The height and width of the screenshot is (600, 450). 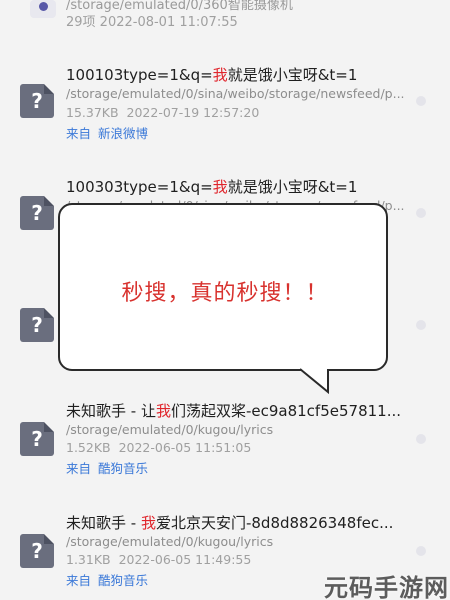 I want to click on file-source: 来自 新浪微博, so click(x=107, y=133).